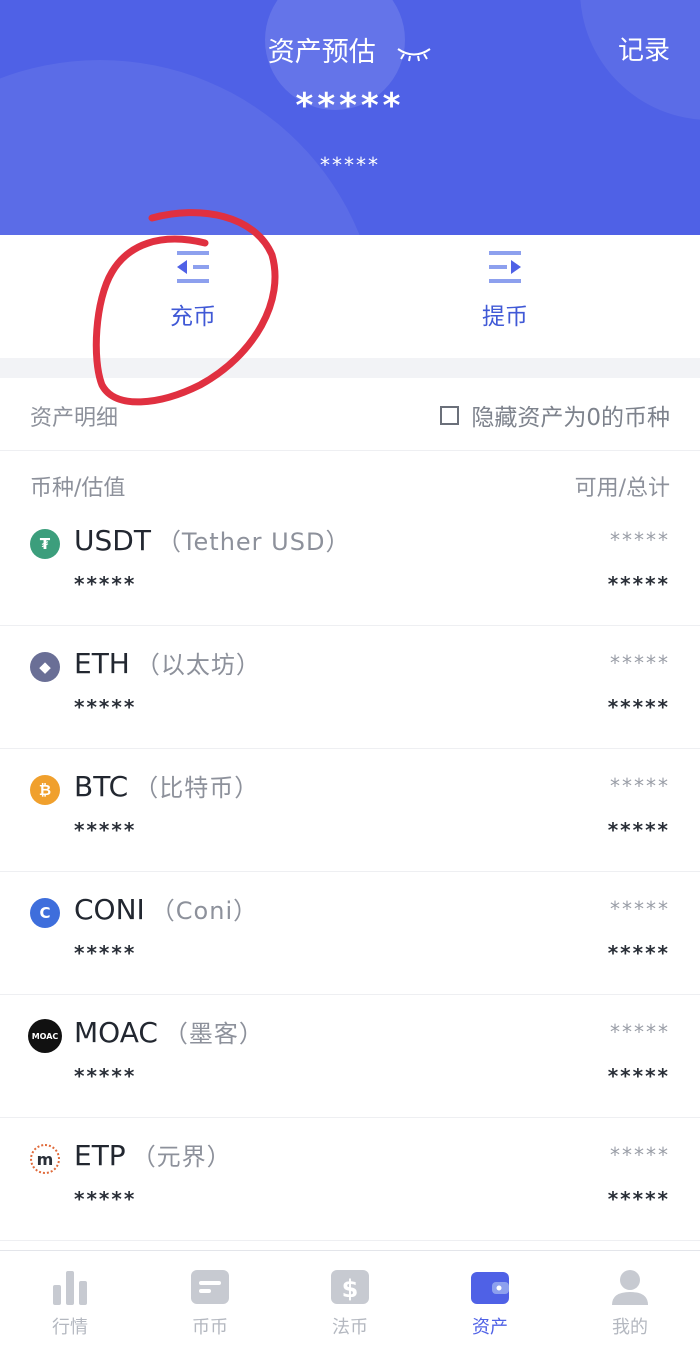  Describe the element at coordinates (193, 290) in the screenshot. I see `deposit-button: 充币` at that location.